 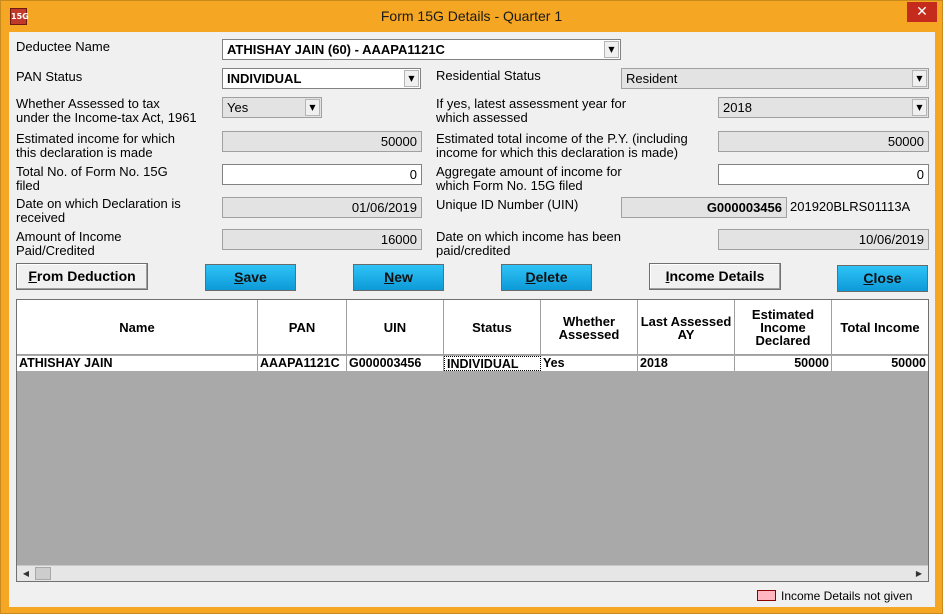 I want to click on latest-assessment-year-dropdown: 2018 ▼, so click(x=823, y=107).